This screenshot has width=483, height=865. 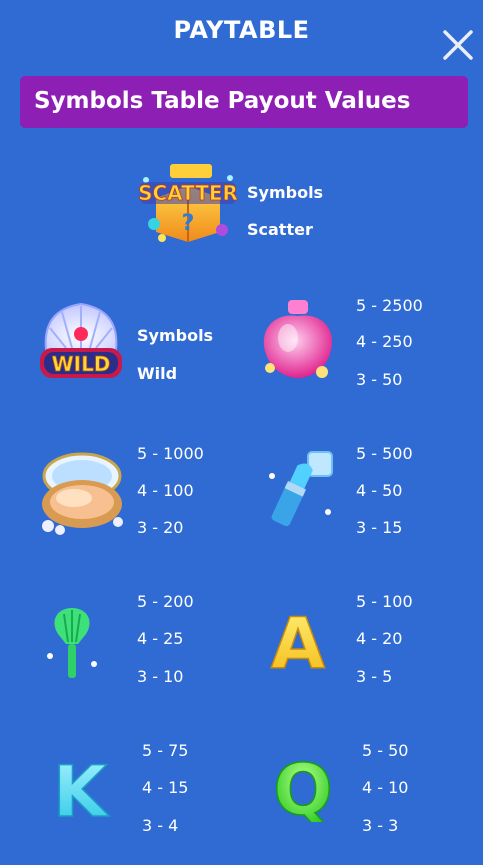 What do you see at coordinates (241, 30) in the screenshot?
I see `page-title: PAYTABLE` at bounding box center [241, 30].